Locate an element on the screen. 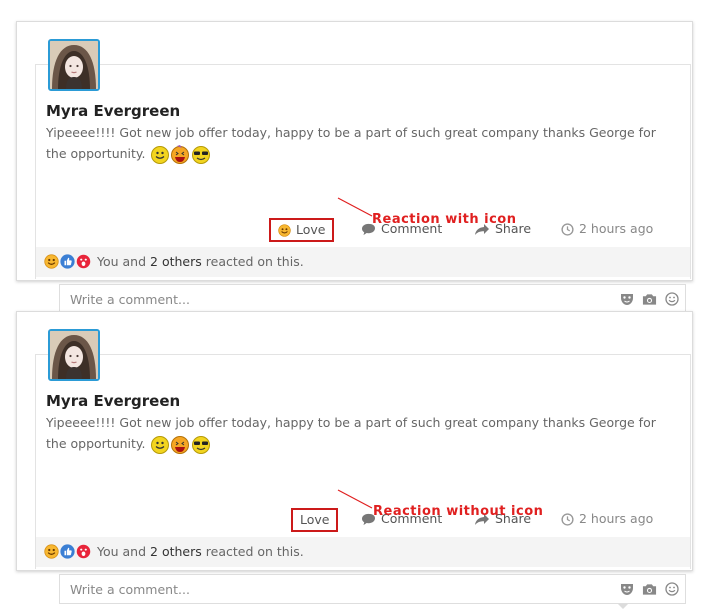 Image resolution: width=708 pixels, height=609 pixels. comment-input is located at coordinates (330, 299).